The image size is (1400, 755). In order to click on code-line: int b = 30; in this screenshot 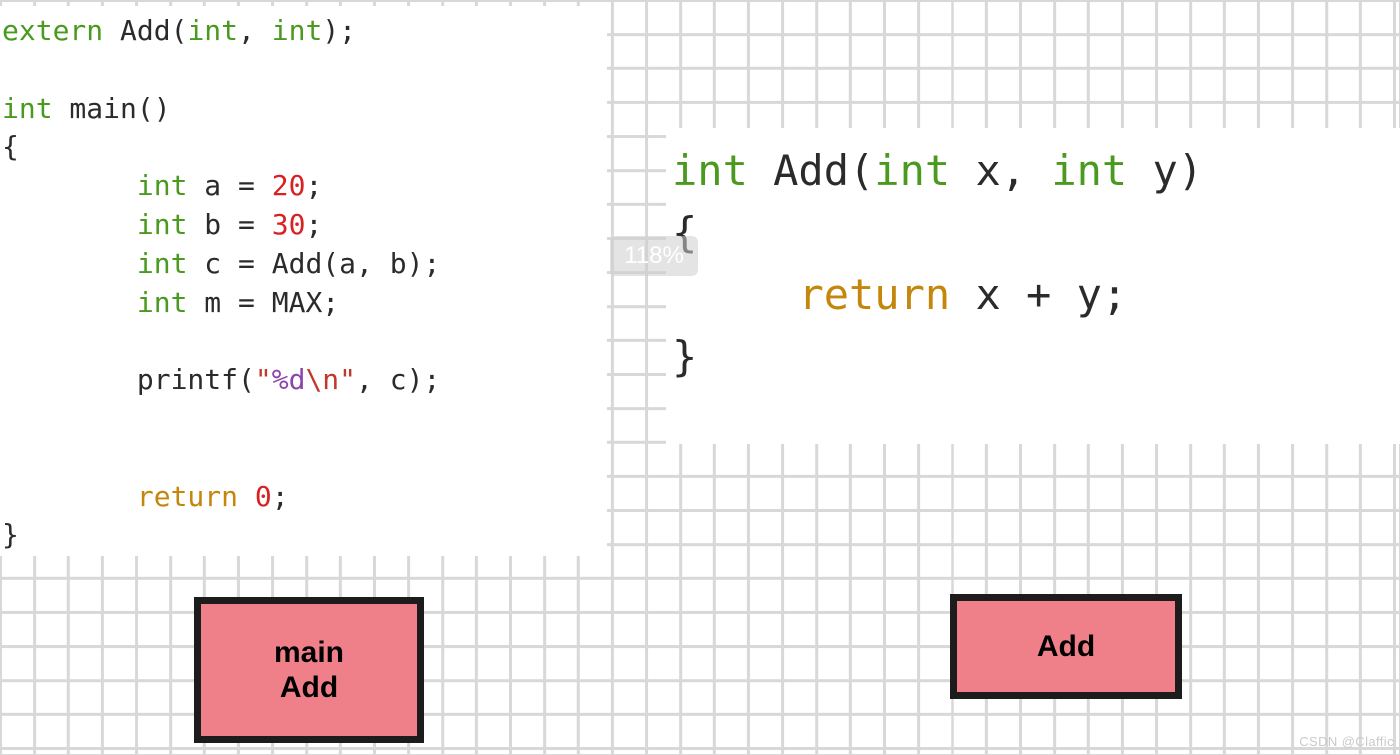, I will do `click(221, 225)`.